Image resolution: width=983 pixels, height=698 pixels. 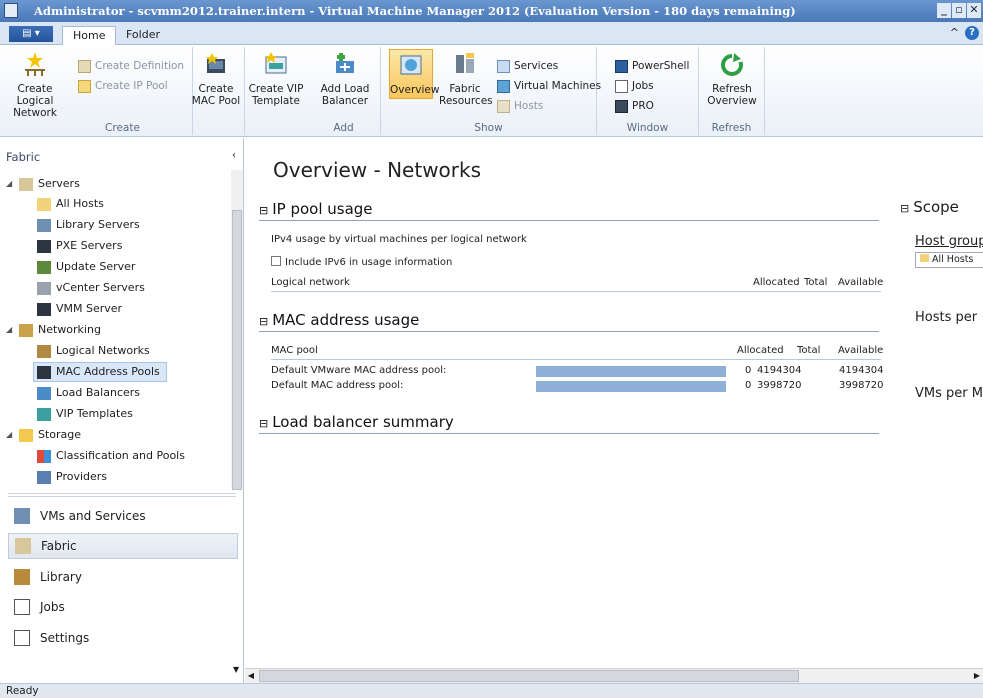 What do you see at coordinates (100, 372) in the screenshot?
I see `tree-item-mac-address-pools: MAC Address Pools` at bounding box center [100, 372].